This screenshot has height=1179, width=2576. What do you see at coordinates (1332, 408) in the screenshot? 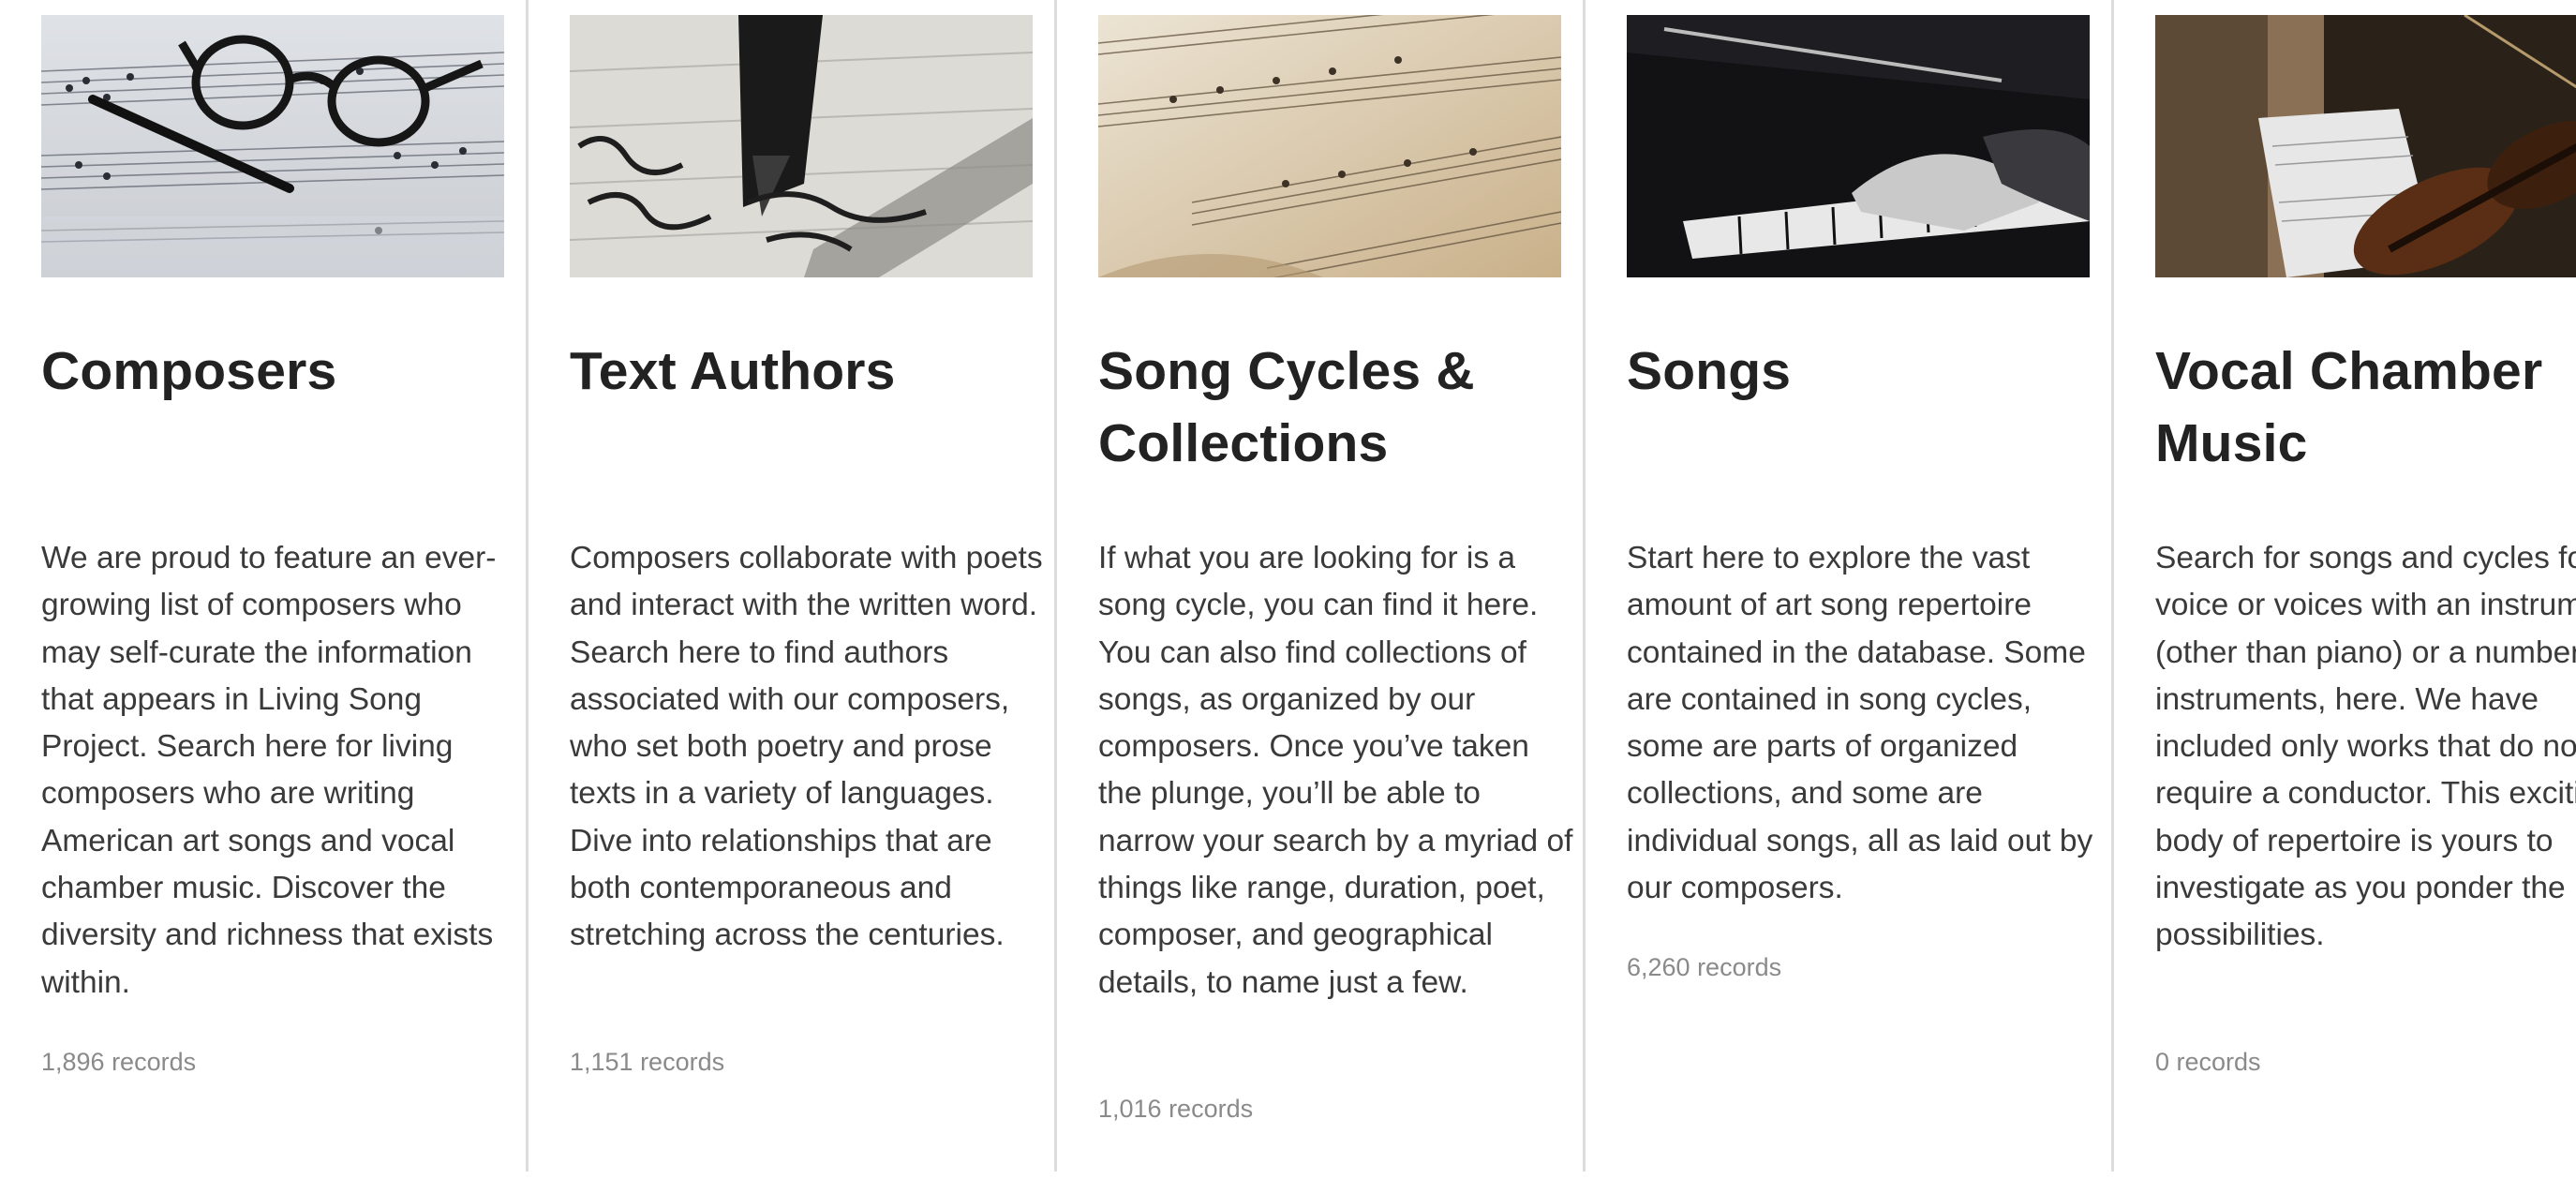
I see `category-title: Song Cycles & Collections` at bounding box center [1332, 408].